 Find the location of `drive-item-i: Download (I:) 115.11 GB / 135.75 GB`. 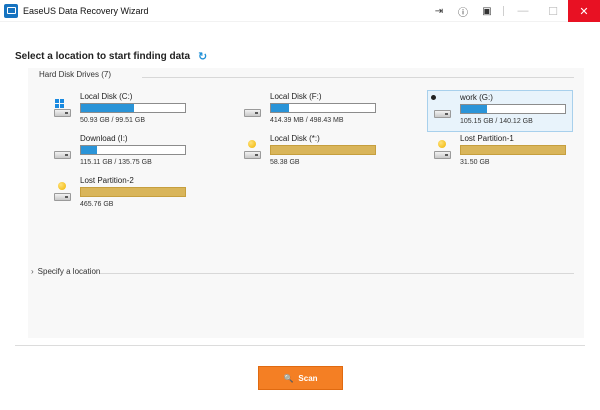

drive-item-i: Download (I:) 115.11 GB / 135.75 GB is located at coordinates (127, 154).